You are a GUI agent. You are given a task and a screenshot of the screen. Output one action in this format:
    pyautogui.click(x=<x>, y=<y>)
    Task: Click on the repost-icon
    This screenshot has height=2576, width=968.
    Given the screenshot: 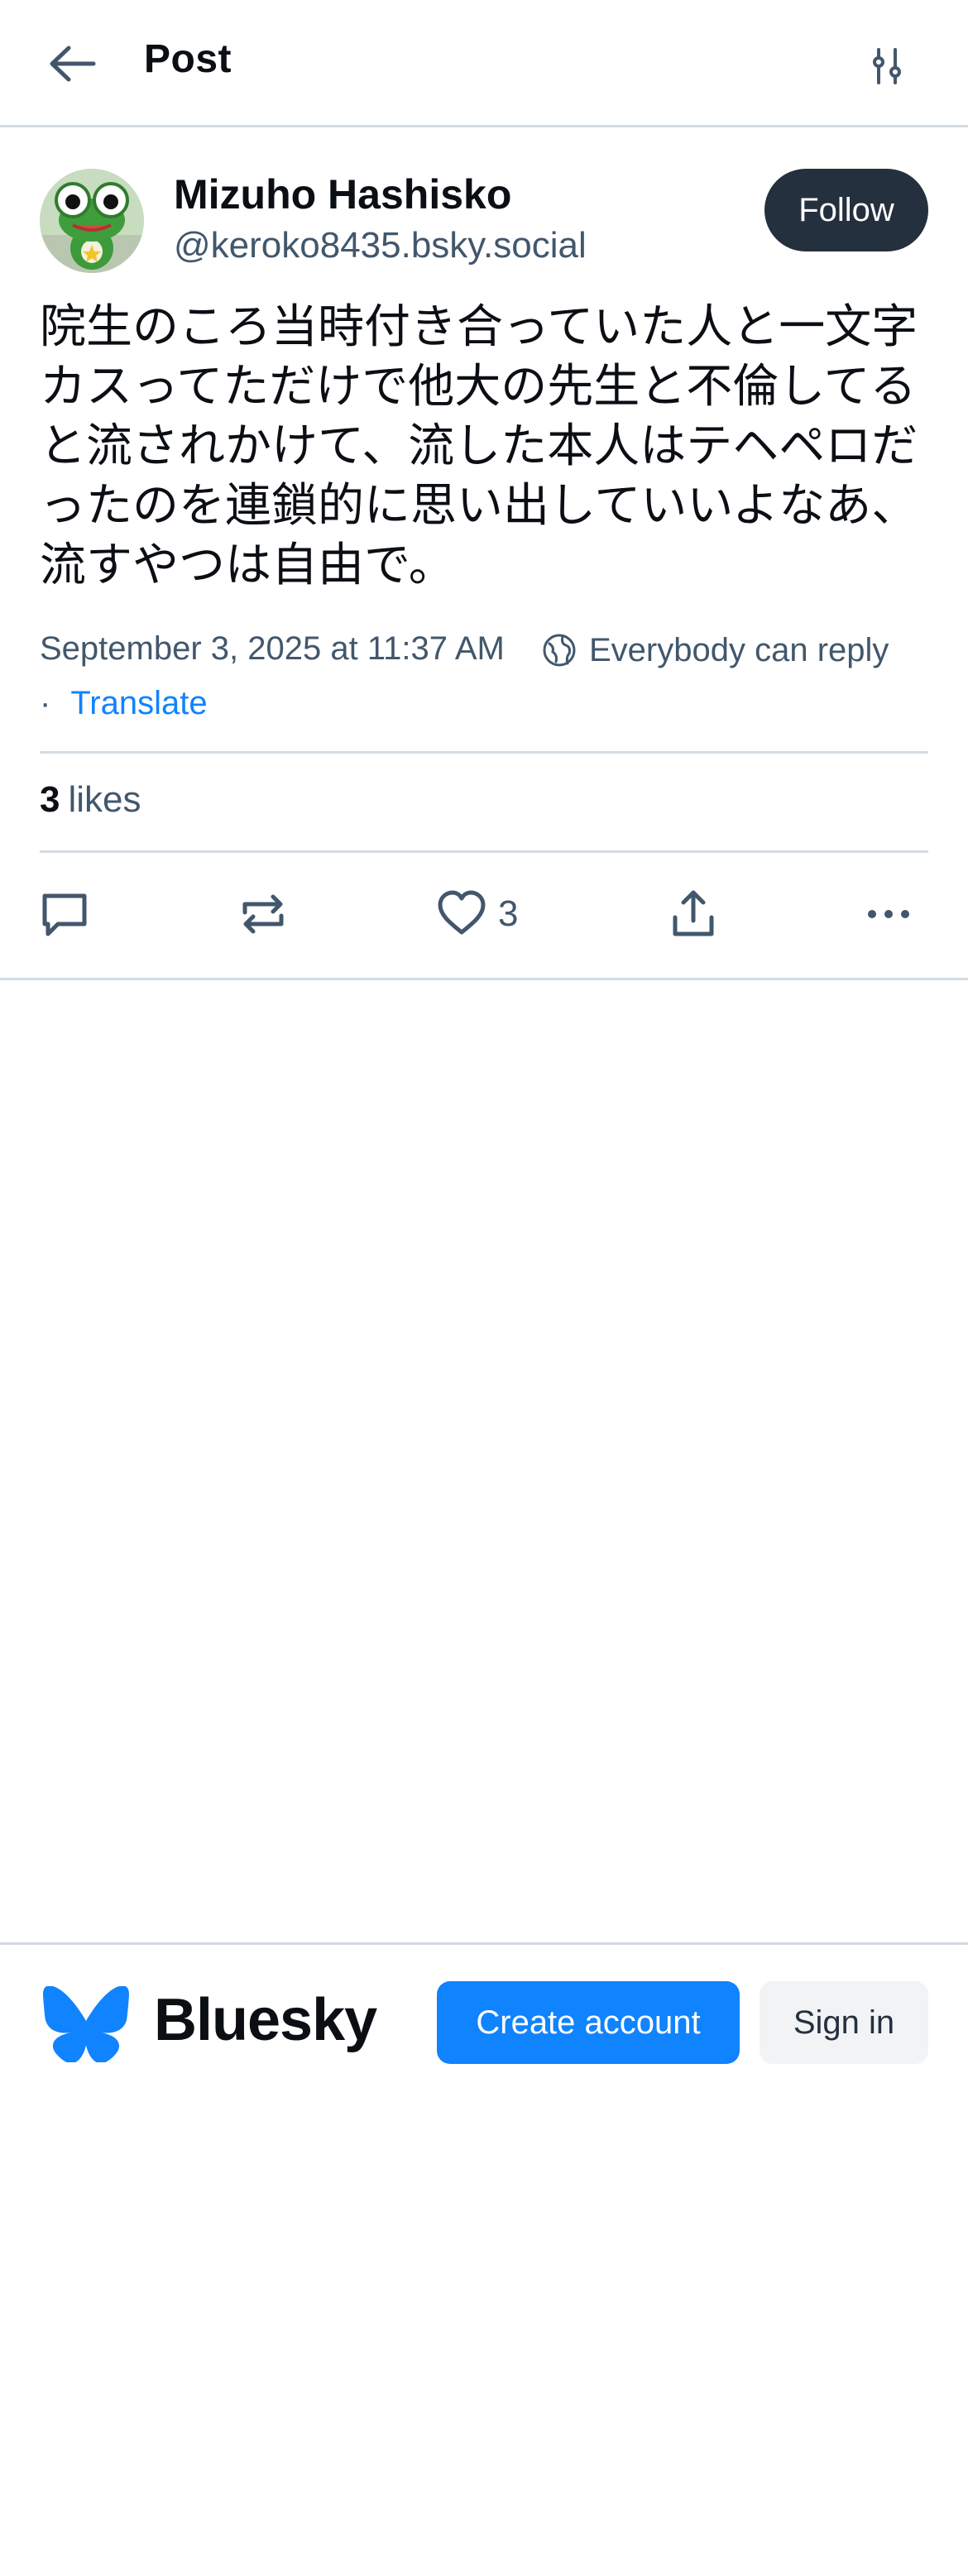 What is the action you would take?
    pyautogui.click(x=263, y=914)
    